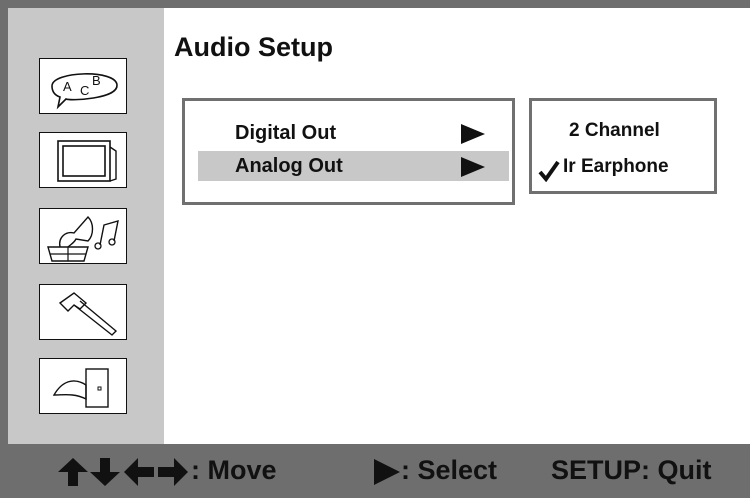 Image resolution: width=750 pixels, height=498 pixels. Describe the element at coordinates (289, 166) in the screenshot. I see `menu-item-label: Analog Out` at that location.